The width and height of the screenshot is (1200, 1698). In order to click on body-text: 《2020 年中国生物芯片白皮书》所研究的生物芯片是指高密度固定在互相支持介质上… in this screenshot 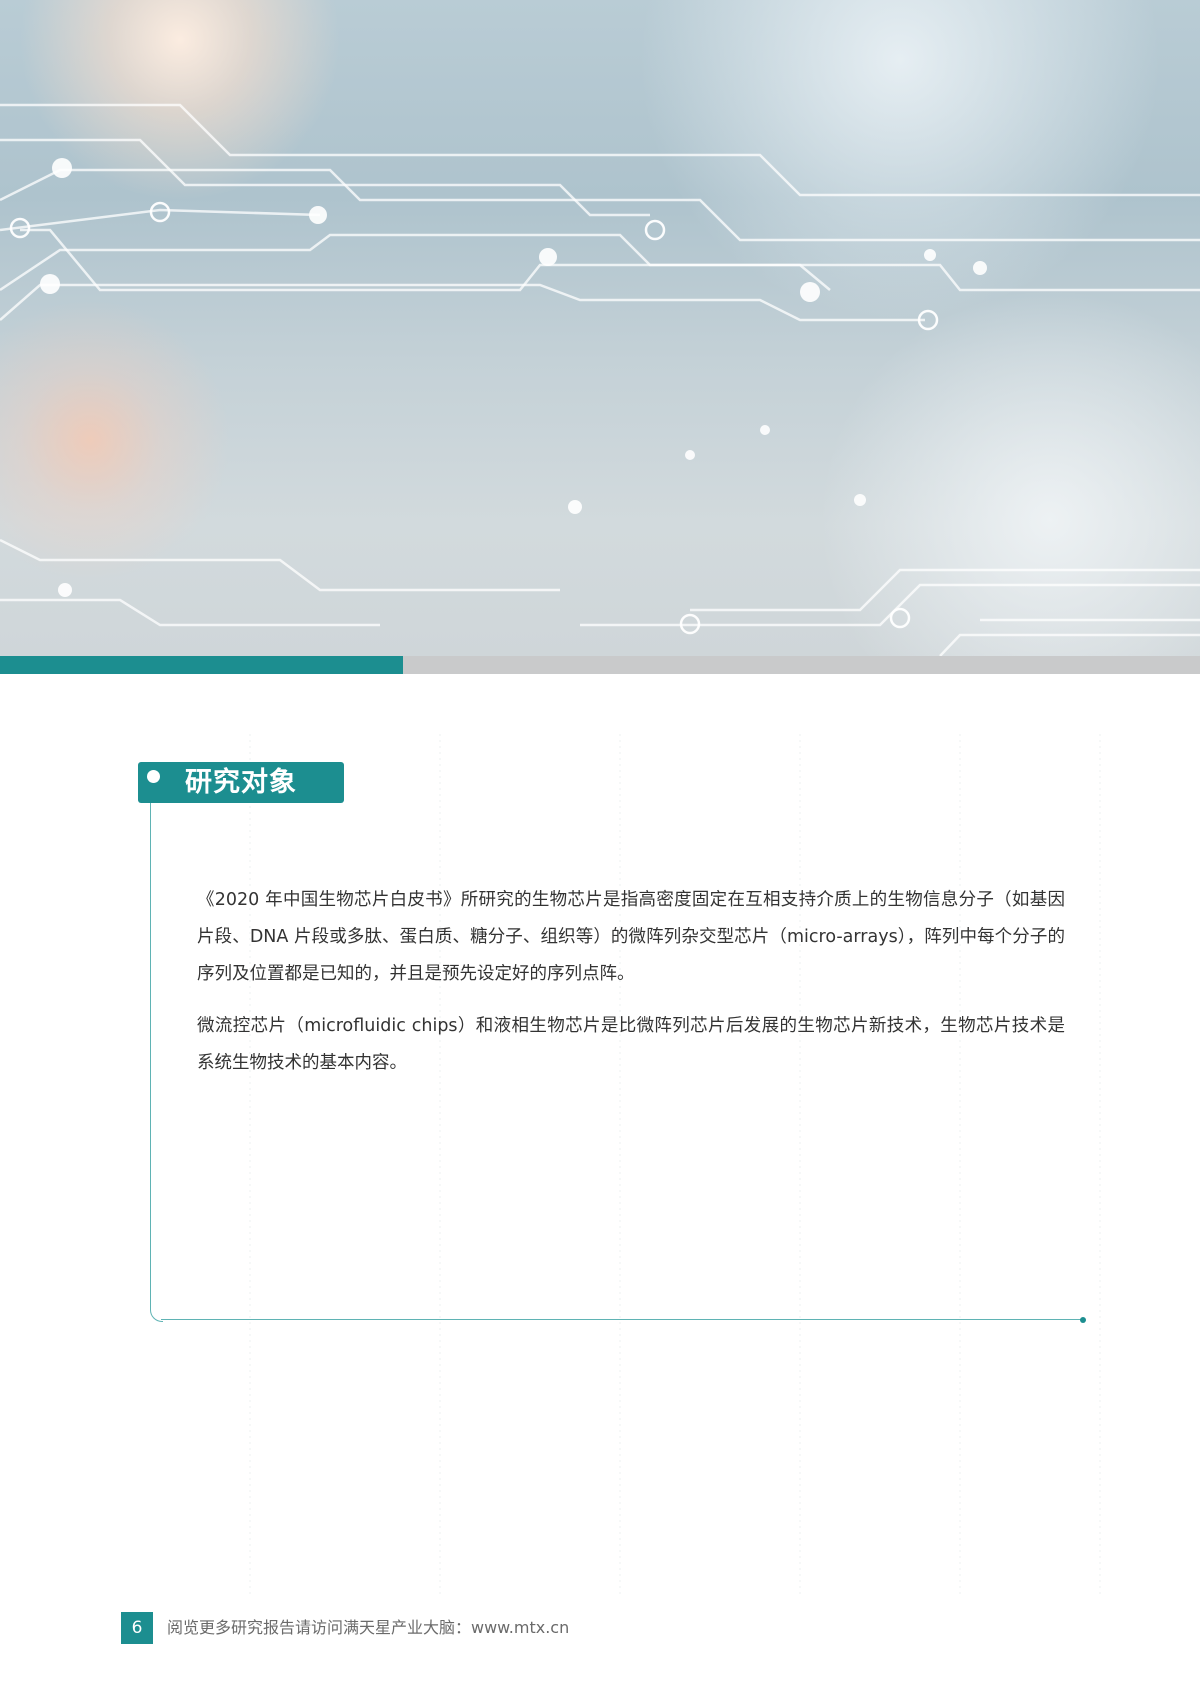, I will do `click(631, 989)`.